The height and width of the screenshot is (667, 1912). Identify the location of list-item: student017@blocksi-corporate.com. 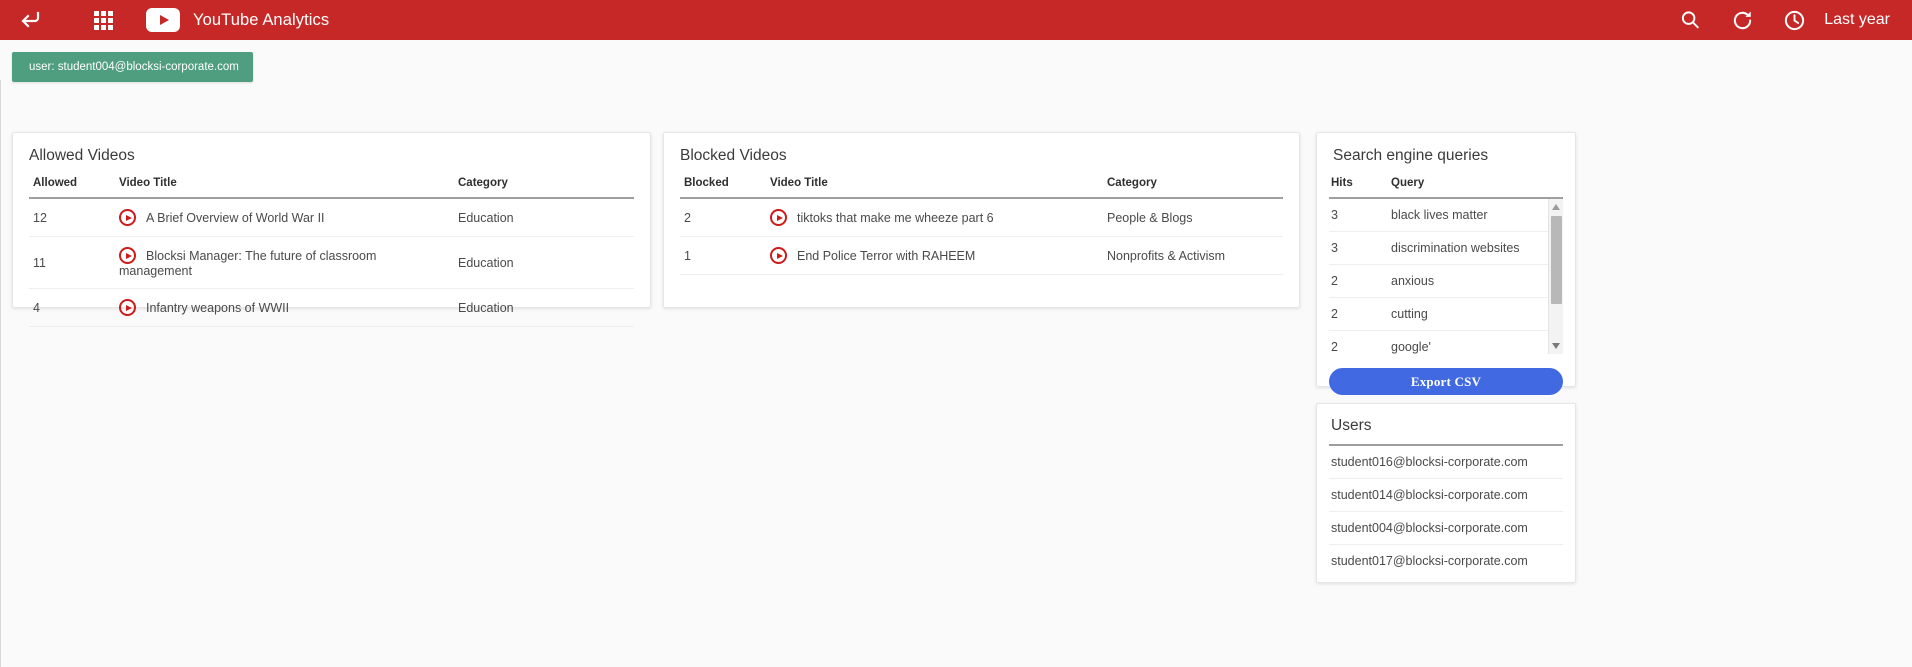
(1446, 561).